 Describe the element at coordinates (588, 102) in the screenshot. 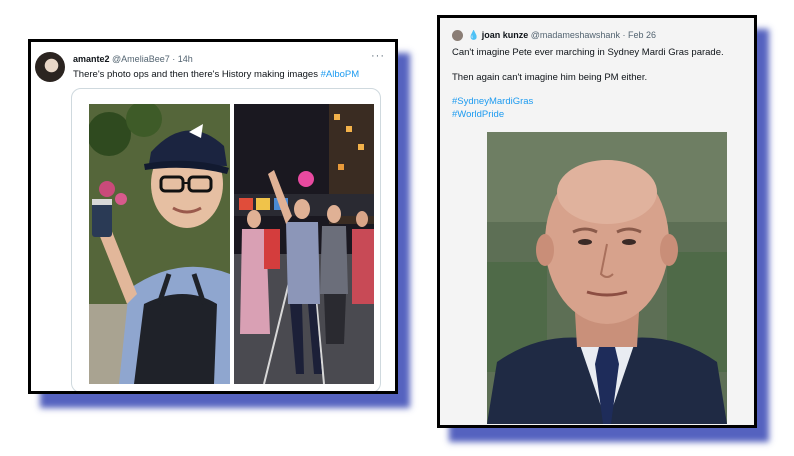

I see `hashtag-link: #SydneyMardiGras` at that location.